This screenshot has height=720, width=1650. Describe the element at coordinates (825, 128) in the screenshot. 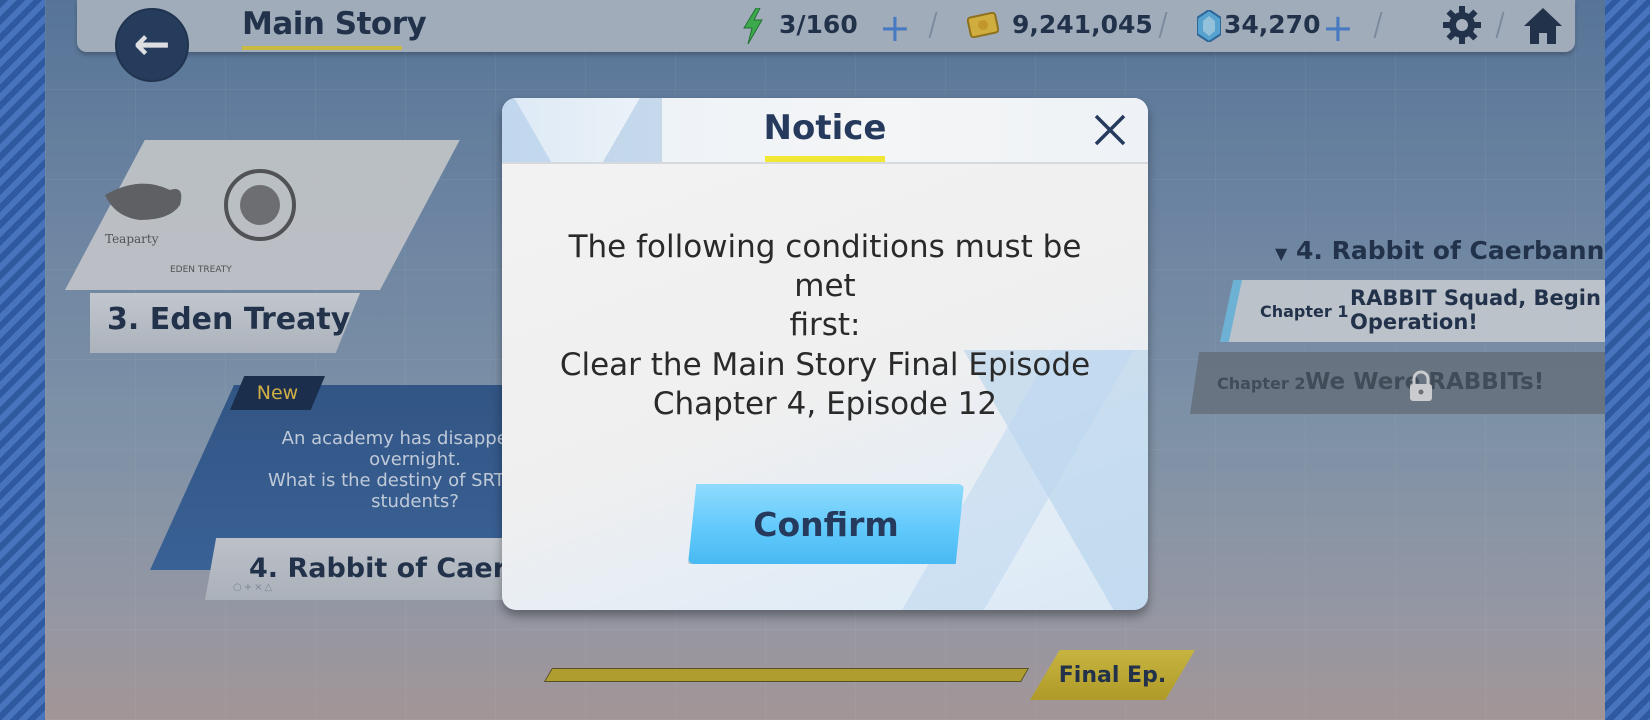

I see `dialog-title: Notice` at that location.